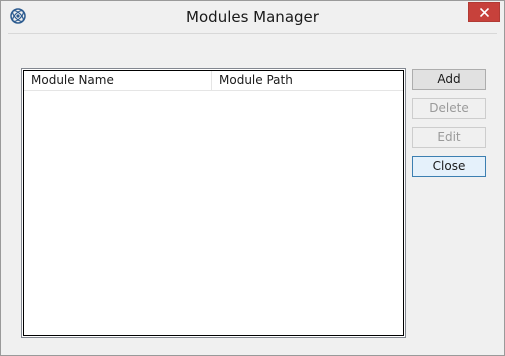 This screenshot has height=356, width=505. What do you see at coordinates (449, 137) in the screenshot?
I see `edit-button: Edit` at bounding box center [449, 137].